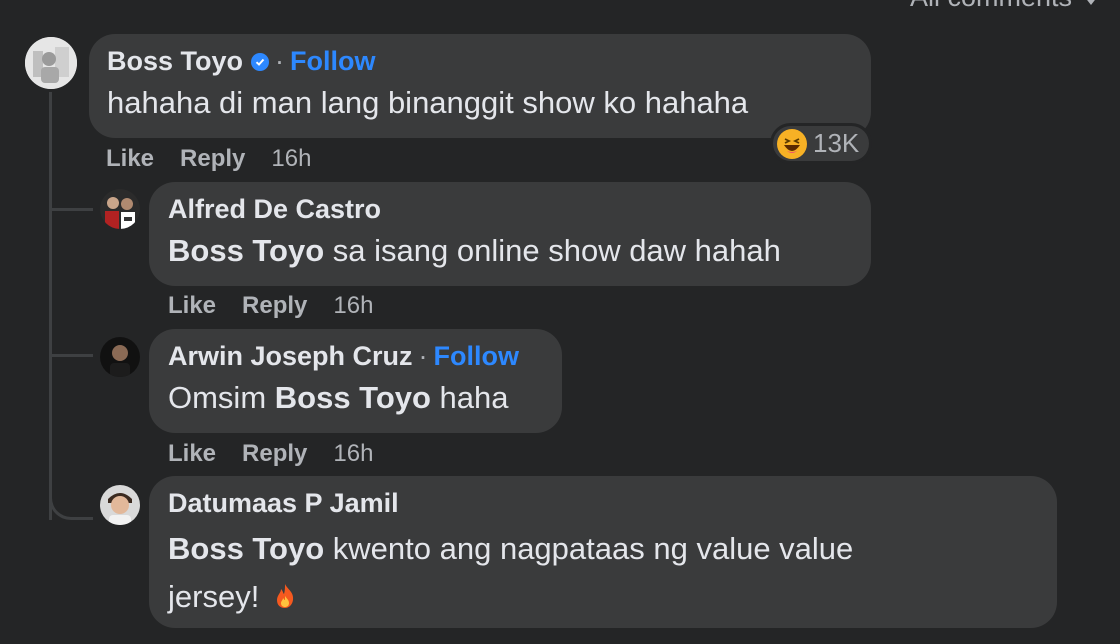 Image resolution: width=1120 pixels, height=644 pixels. Describe the element at coordinates (836, 143) in the screenshot. I see `reaction-count: 13K` at that location.